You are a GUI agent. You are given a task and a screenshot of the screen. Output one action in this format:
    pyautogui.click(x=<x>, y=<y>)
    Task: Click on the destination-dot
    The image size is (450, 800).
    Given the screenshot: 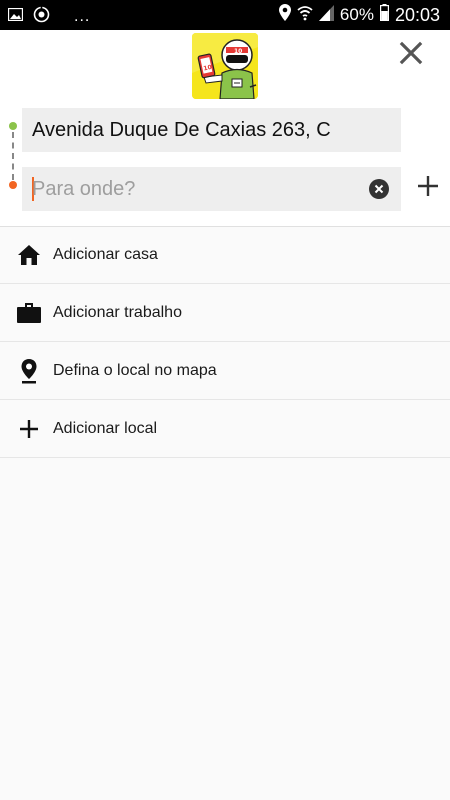 What is the action you would take?
    pyautogui.click(x=13, y=185)
    